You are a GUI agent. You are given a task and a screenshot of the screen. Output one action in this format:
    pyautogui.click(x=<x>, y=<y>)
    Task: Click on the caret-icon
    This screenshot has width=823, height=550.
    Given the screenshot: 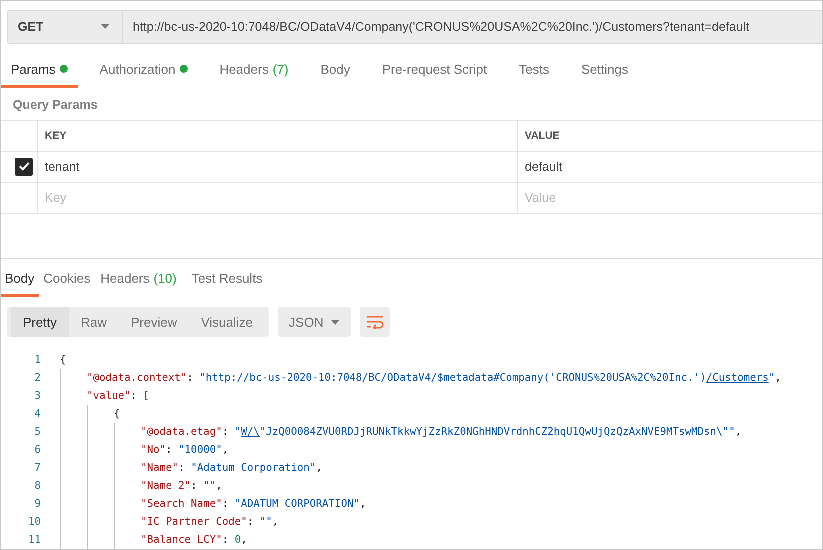 What is the action you would take?
    pyautogui.click(x=335, y=322)
    